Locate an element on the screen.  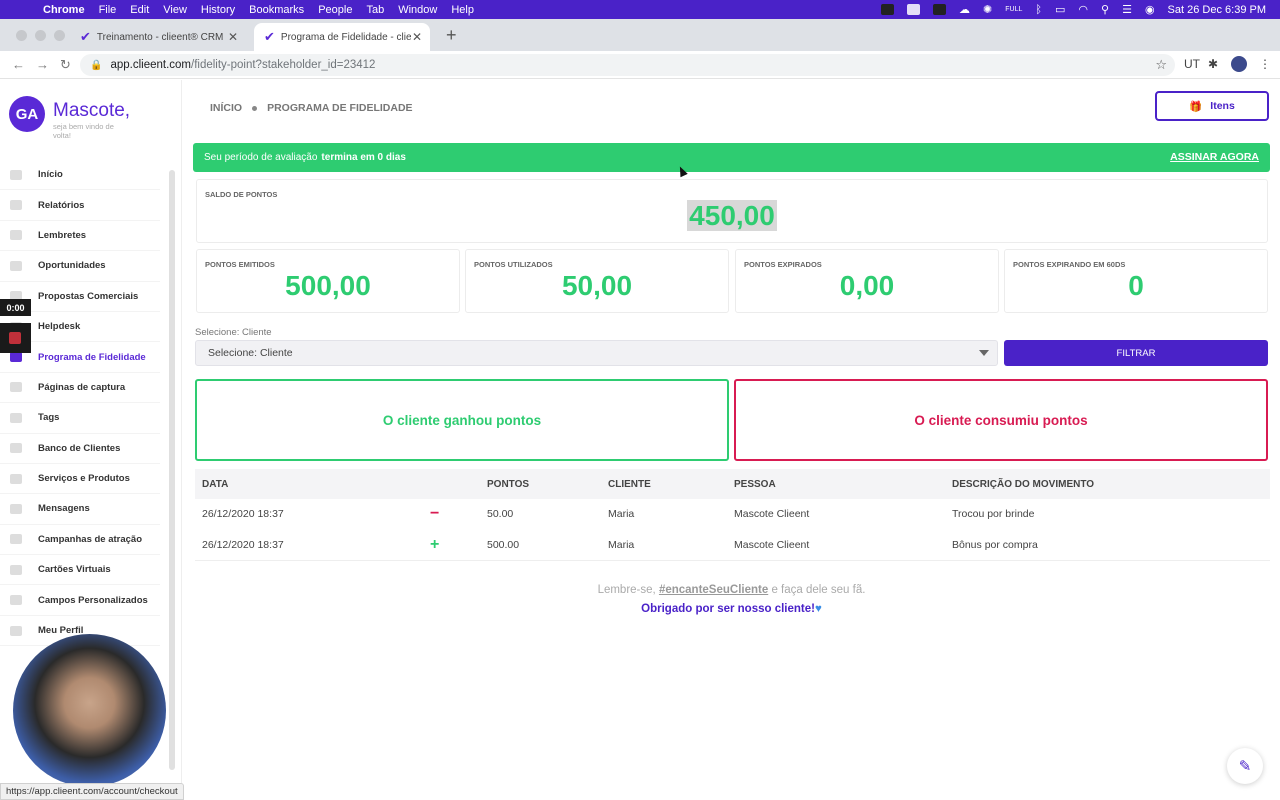
menu-people: People is located at coordinates (335, 10).